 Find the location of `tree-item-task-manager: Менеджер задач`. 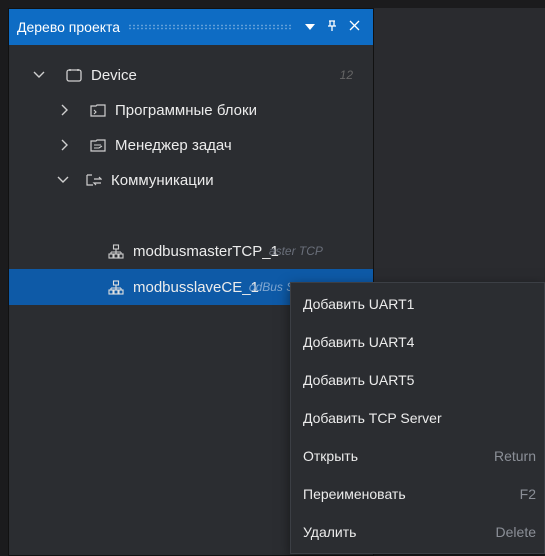

tree-item-task-manager: Менеджер задач is located at coordinates (191, 145).